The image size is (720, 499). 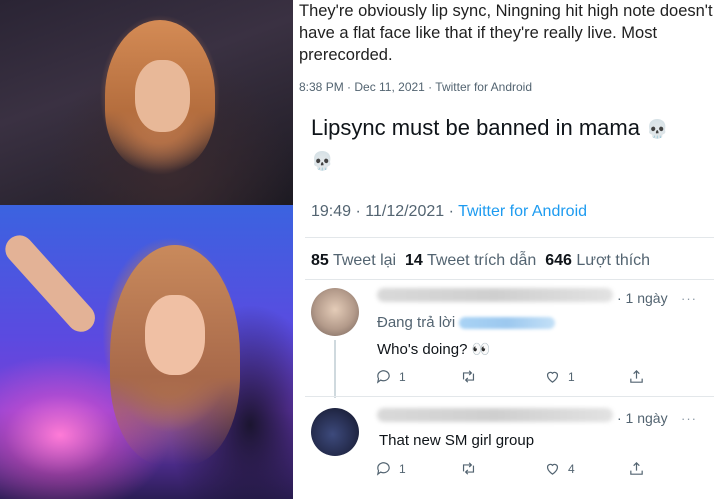 What do you see at coordinates (384, 211) in the screenshot?
I see `main-tweet-time: 19:49 · 11/12/2021 ·` at bounding box center [384, 211].